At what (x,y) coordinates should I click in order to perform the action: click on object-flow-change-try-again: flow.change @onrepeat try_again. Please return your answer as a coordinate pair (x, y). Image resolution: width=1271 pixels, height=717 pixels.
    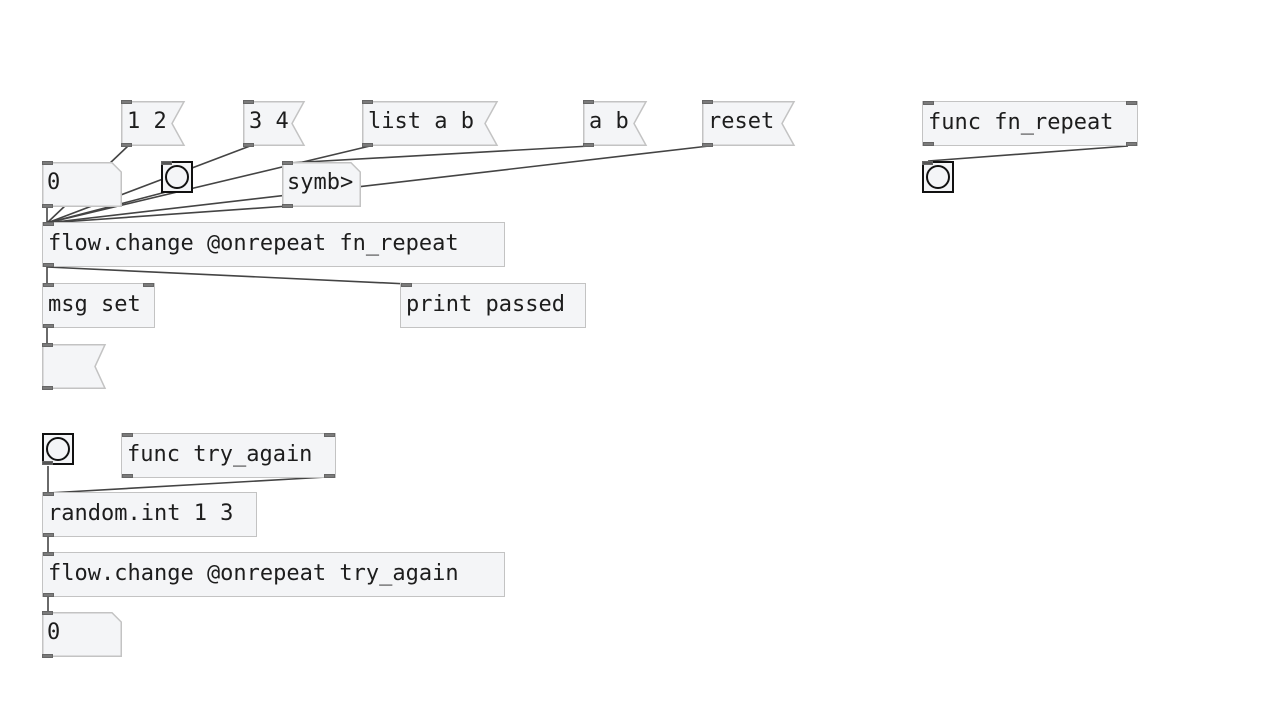
    Looking at the image, I should click on (273, 574).